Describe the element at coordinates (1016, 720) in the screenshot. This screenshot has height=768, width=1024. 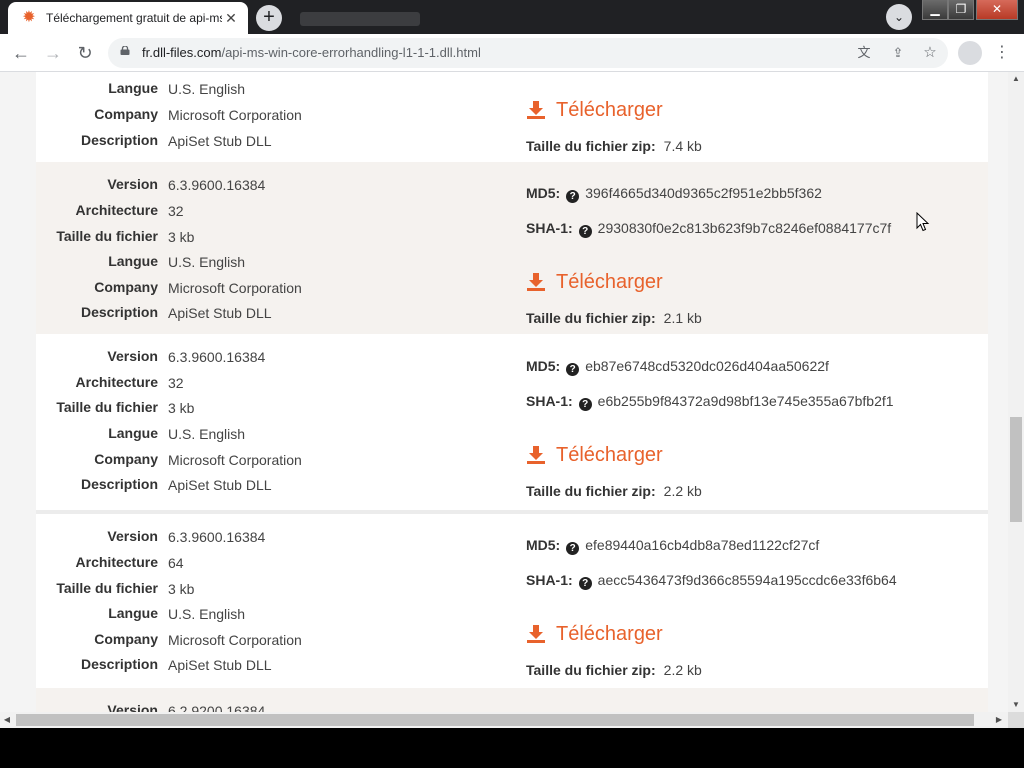
I see `scrollbar-corner` at that location.